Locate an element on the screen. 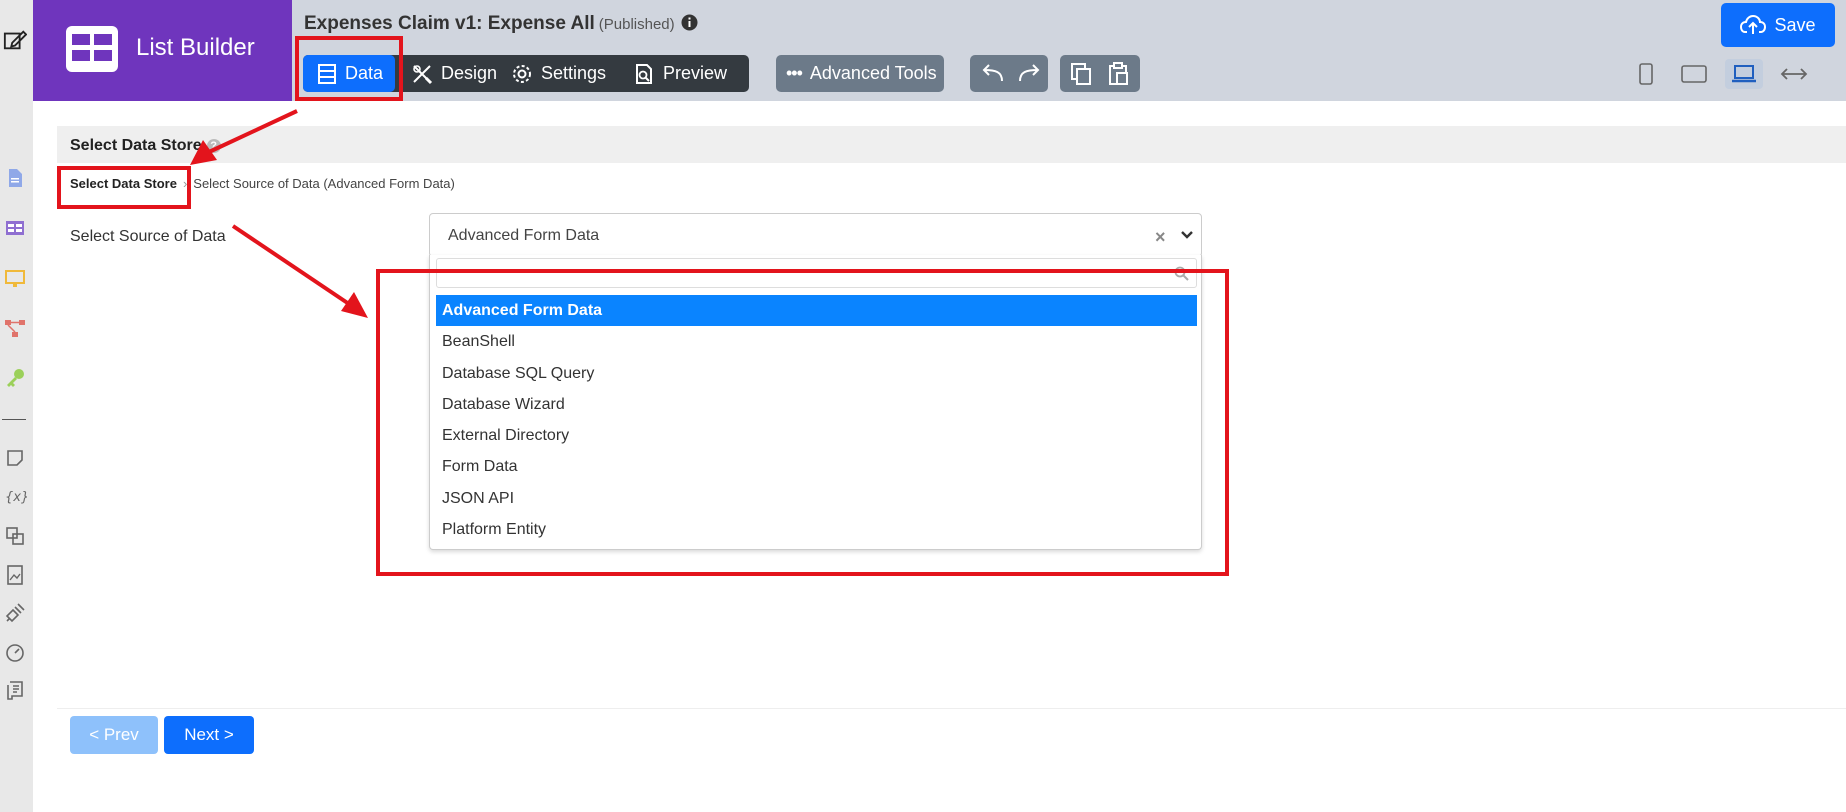 The height and width of the screenshot is (812, 1846). gauge-icon is located at coordinates (15, 652).